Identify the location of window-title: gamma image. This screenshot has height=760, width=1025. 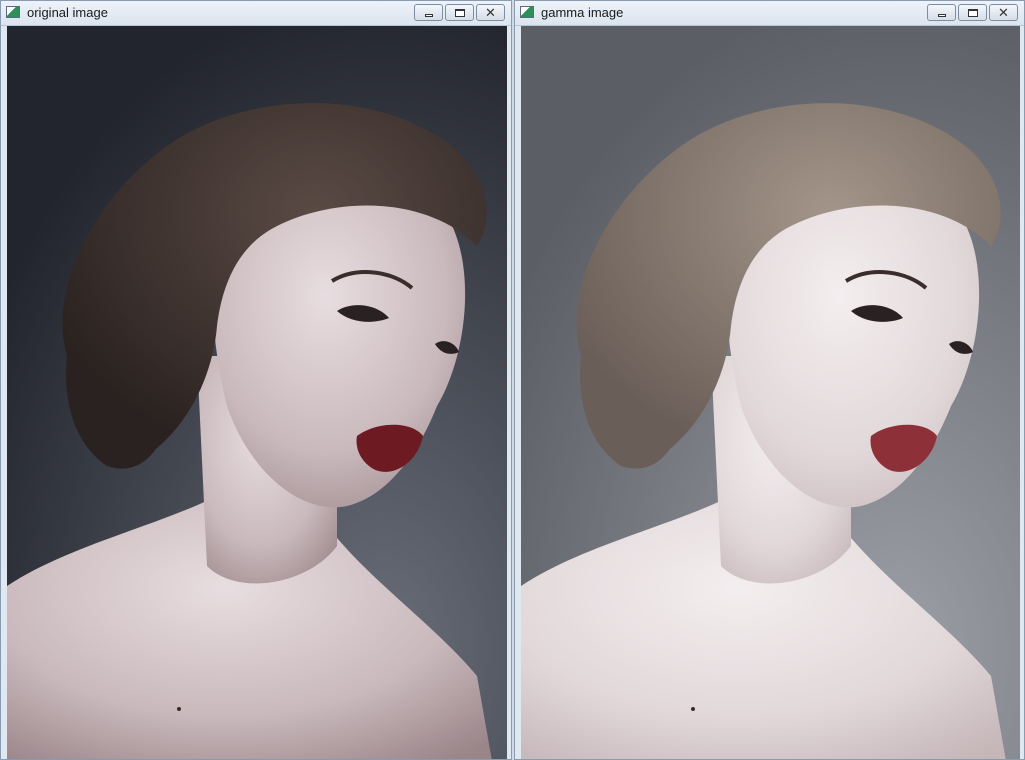
(582, 12).